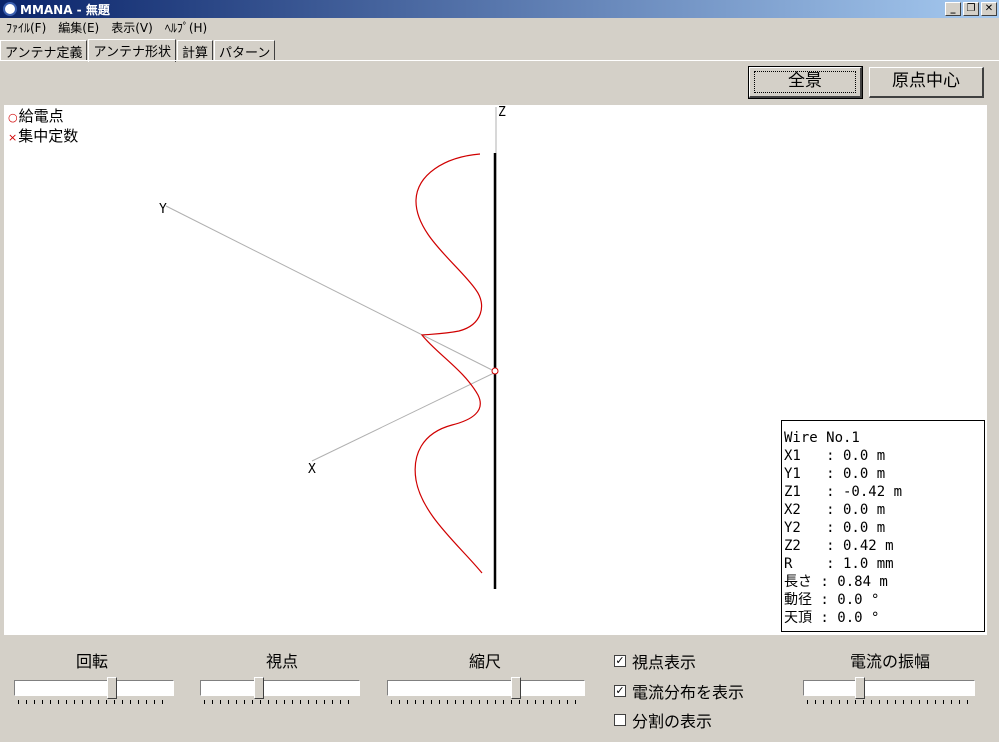 The width and height of the screenshot is (999, 742). What do you see at coordinates (280, 690) in the screenshot?
I see `viewpoint-slider` at bounding box center [280, 690].